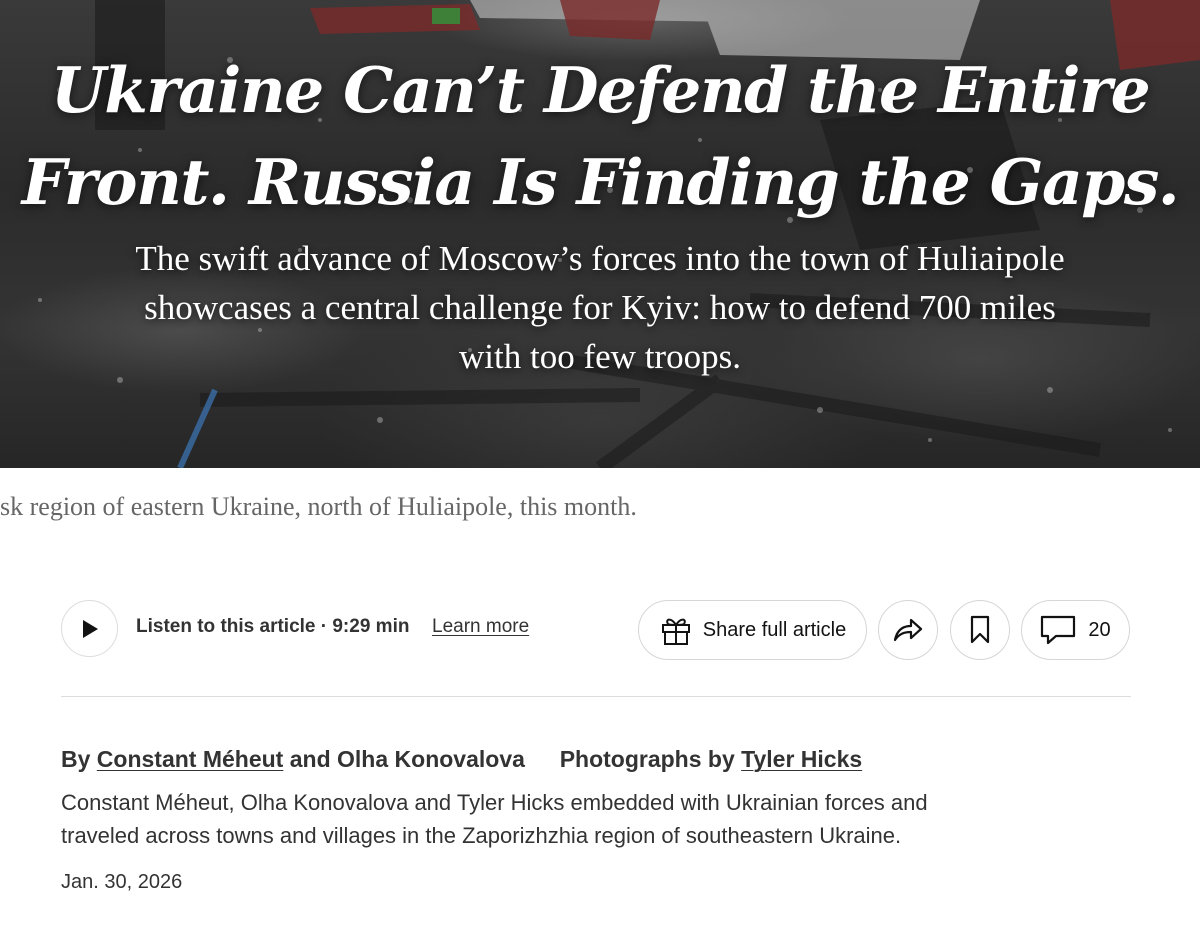  What do you see at coordinates (774, 629) in the screenshot?
I see `share-full-article-label: Share full article` at bounding box center [774, 629].